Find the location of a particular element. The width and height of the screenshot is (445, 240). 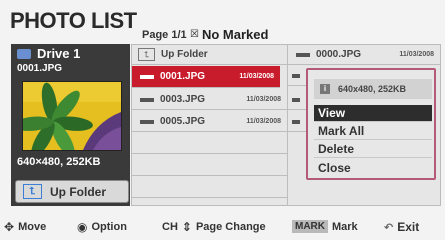

up-folder-button: ⮤ Up Folder is located at coordinates (72, 191).